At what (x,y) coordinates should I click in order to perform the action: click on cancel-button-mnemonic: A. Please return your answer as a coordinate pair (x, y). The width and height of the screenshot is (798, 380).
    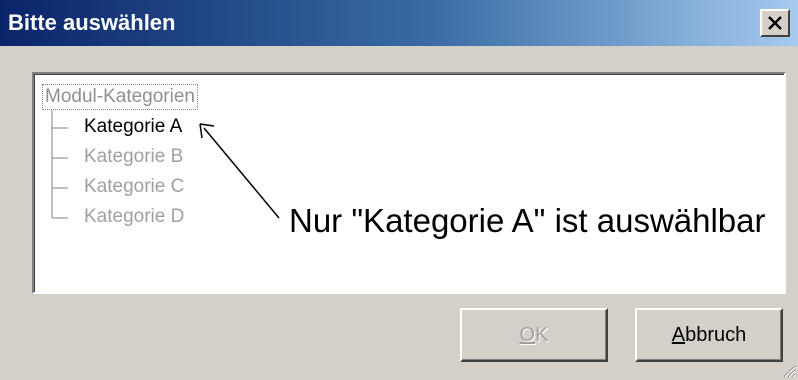
    Looking at the image, I should click on (678, 334).